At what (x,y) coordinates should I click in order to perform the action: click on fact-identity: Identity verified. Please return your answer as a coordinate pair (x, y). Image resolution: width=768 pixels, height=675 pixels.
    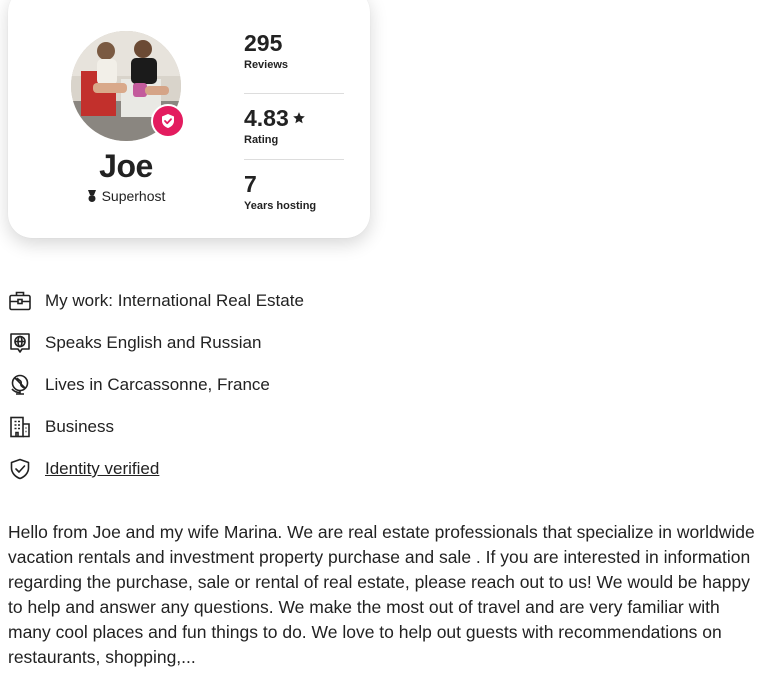
    Looking at the image, I should click on (156, 469).